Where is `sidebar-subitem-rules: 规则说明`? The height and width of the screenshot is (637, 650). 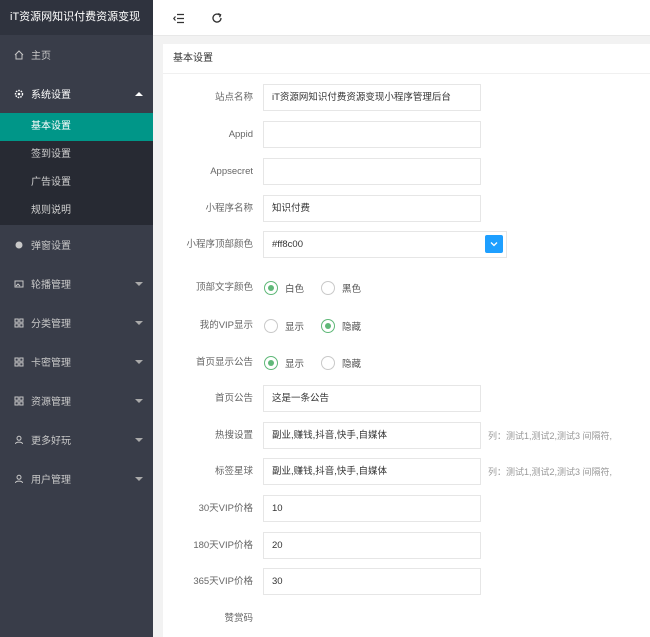 sidebar-subitem-rules: 规则说明 is located at coordinates (76, 211).